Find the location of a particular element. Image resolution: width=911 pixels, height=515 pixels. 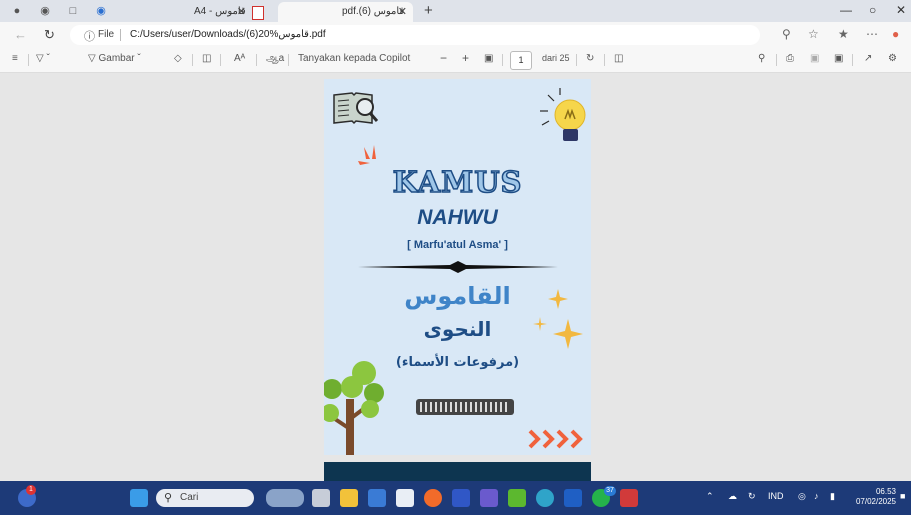

fit-icon: ▣ is located at coordinates (488, 58).